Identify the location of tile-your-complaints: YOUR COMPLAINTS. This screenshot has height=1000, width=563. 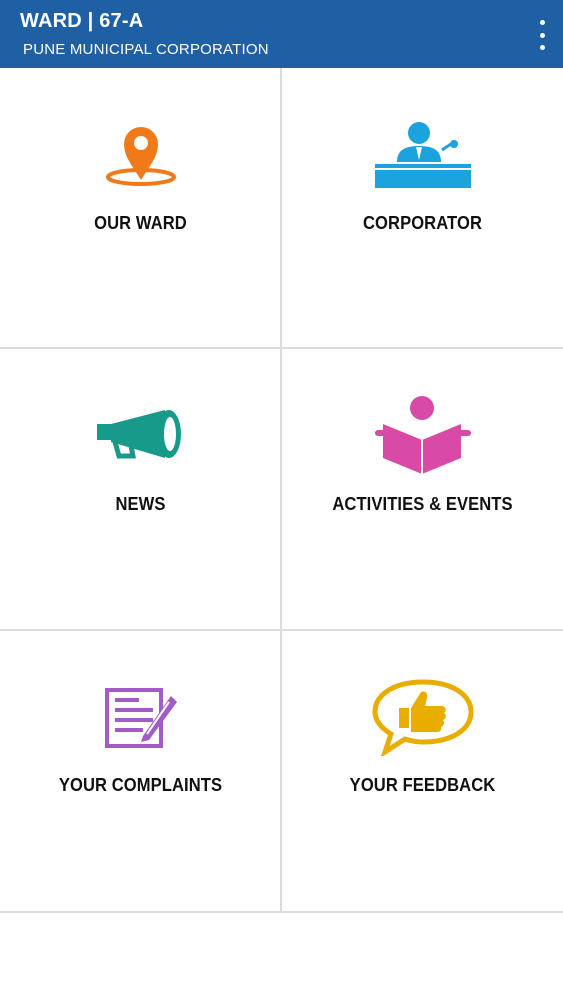
(140, 770).